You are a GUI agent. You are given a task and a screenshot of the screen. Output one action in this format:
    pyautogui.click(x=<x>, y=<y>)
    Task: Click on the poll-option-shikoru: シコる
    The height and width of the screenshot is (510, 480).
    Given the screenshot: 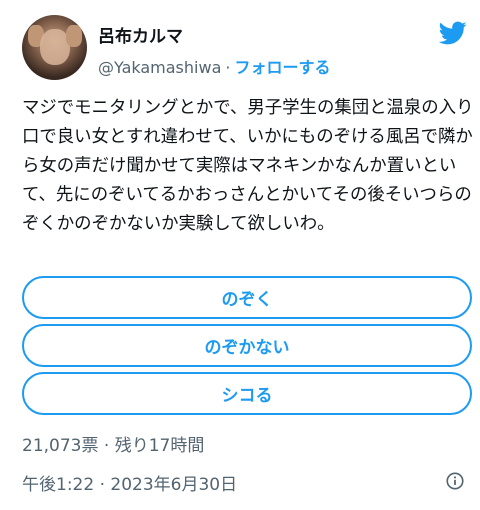 What is the action you would take?
    pyautogui.click(x=247, y=393)
    